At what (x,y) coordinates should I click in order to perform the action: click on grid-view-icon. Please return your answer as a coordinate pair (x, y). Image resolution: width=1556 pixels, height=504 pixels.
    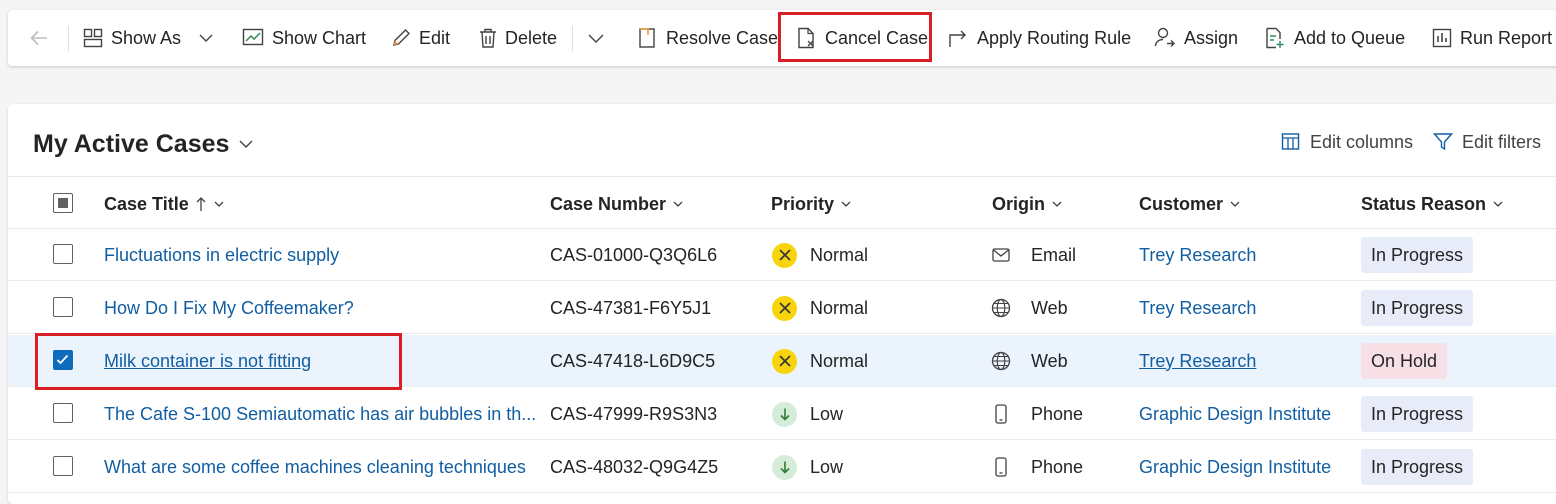
    Looking at the image, I should click on (93, 38).